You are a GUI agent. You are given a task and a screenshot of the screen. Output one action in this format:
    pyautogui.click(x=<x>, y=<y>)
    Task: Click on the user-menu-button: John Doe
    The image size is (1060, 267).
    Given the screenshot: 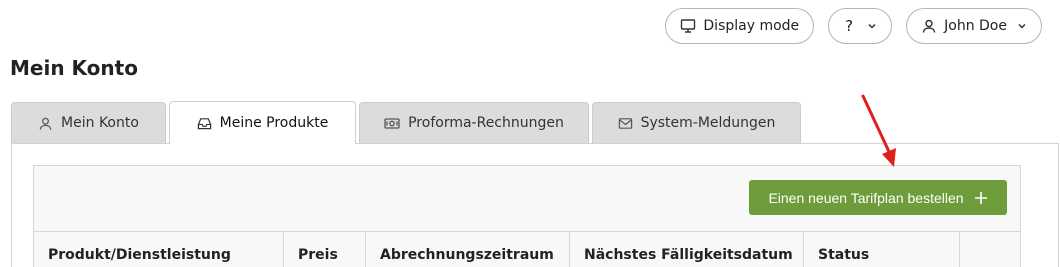 What is the action you would take?
    pyautogui.click(x=974, y=26)
    